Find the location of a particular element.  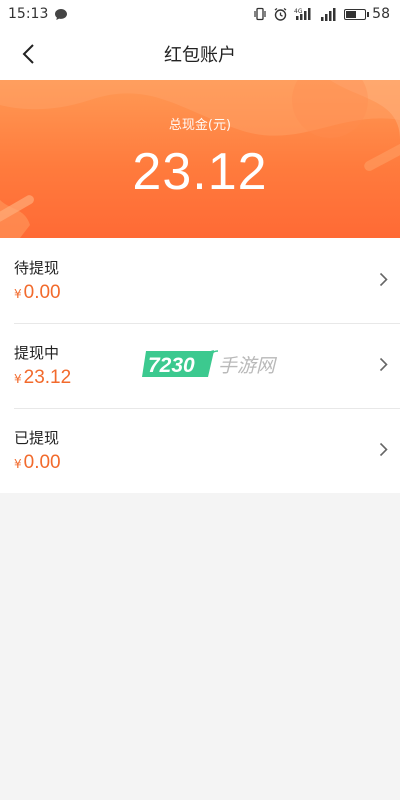

withdrawing-title: 提现中 is located at coordinates (37, 353).